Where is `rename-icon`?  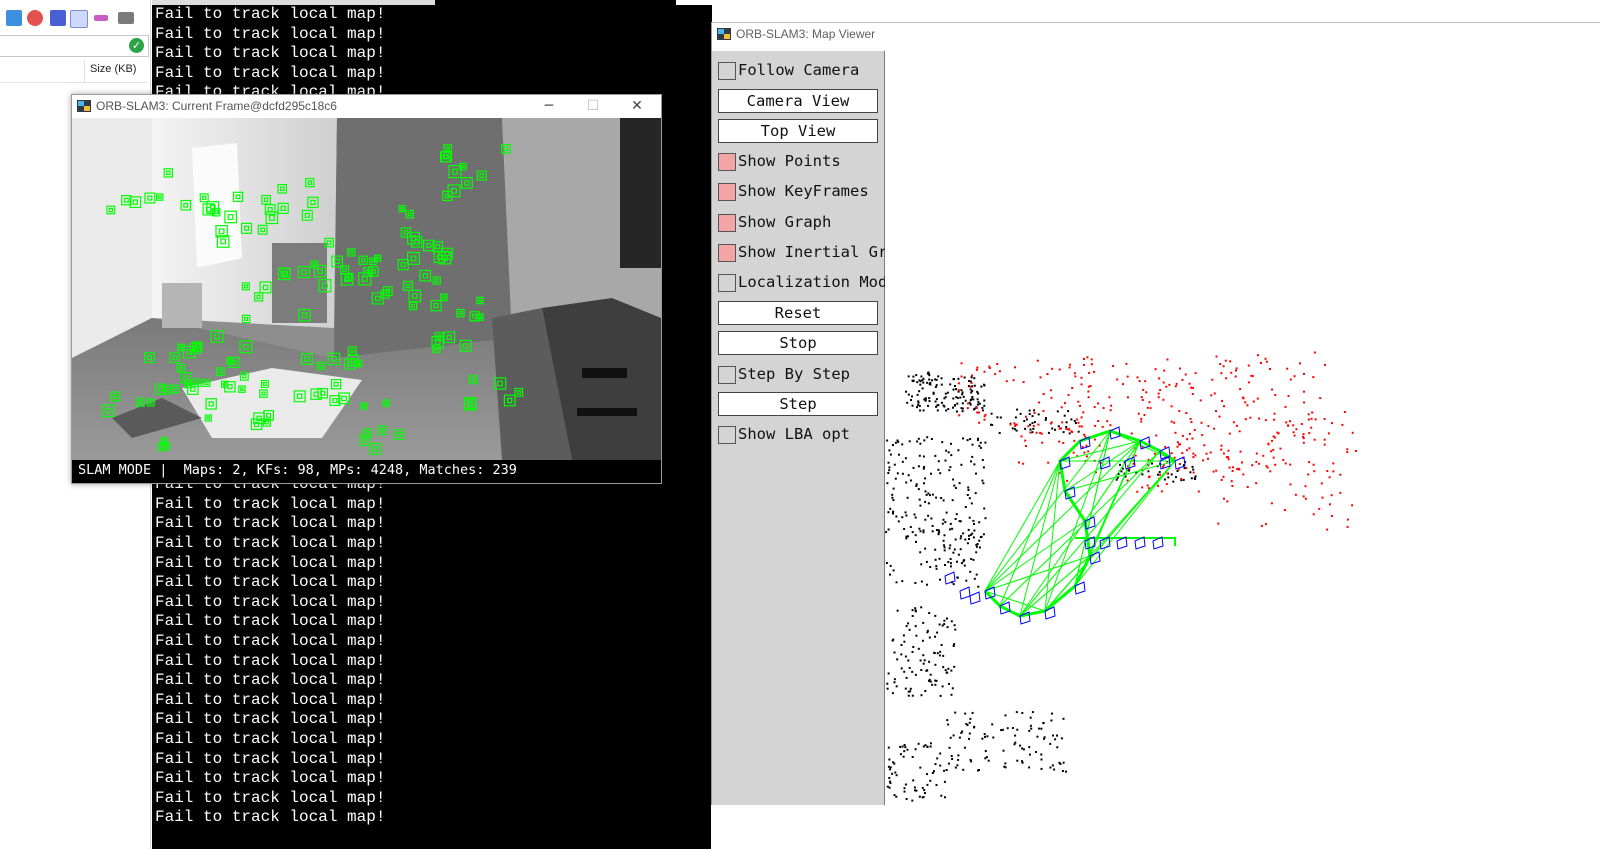 rename-icon is located at coordinates (58, 18).